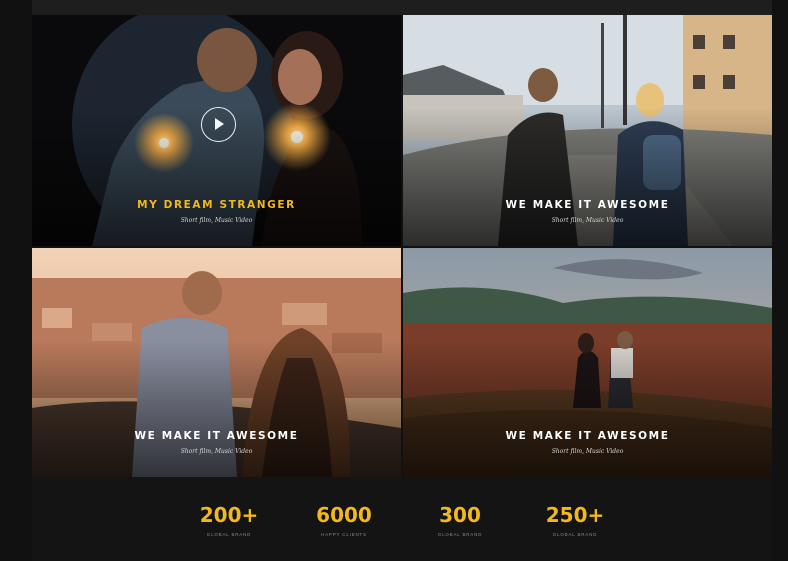 The height and width of the screenshot is (561, 788). I want to click on stat-happy-clients: 6000 HAPPY CLIENTS, so click(344, 520).